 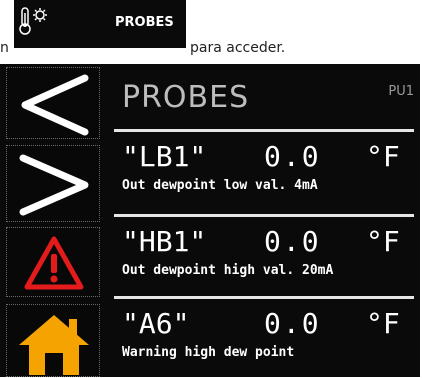 I want to click on probe-row-a6: "A6" 0.0 °F Warning high dew point, so click(x=265, y=336).